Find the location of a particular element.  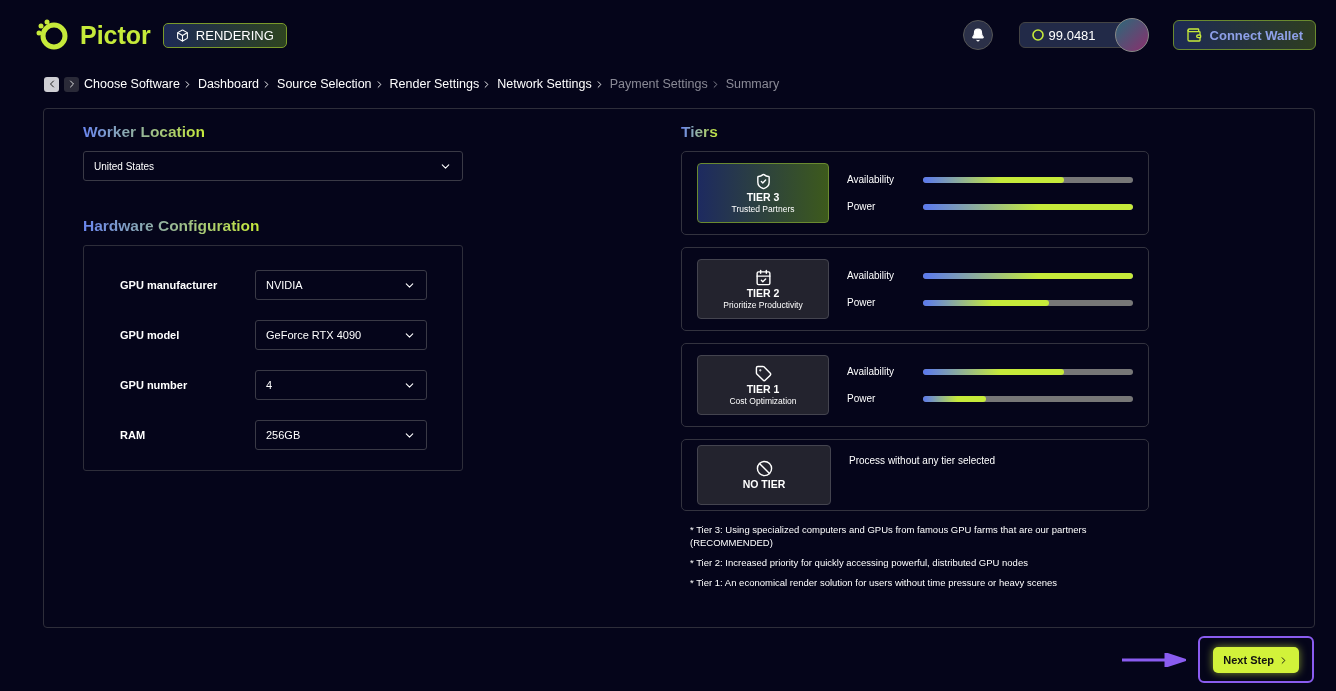

field-label: GPU manufacturer is located at coordinates (169, 285).